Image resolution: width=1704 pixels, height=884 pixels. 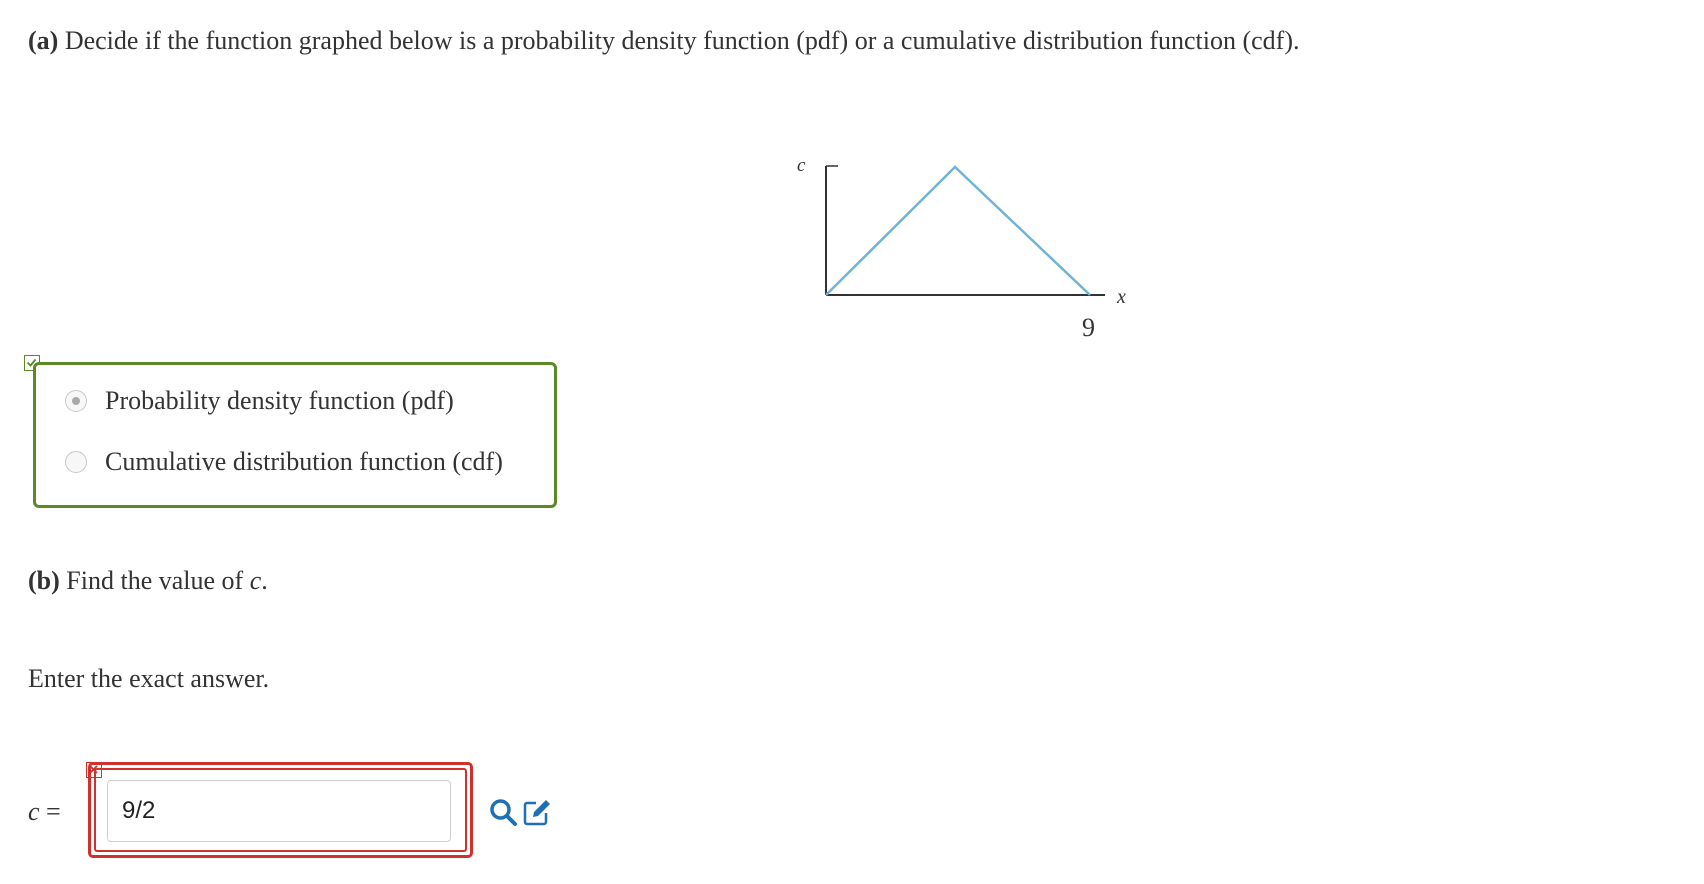 What do you see at coordinates (255, 580) in the screenshot?
I see `question-b-var: c` at bounding box center [255, 580].